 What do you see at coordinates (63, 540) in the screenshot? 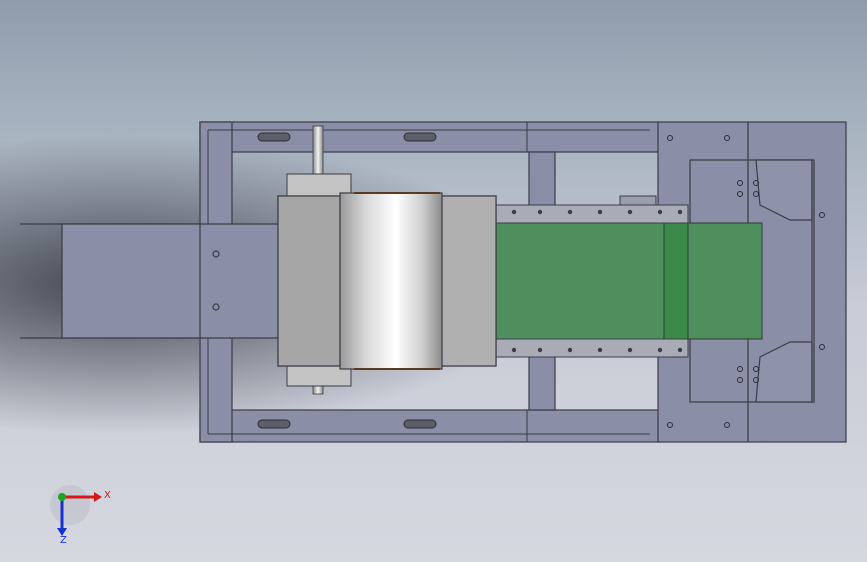
I see `z-axis-label: Z` at bounding box center [63, 540].